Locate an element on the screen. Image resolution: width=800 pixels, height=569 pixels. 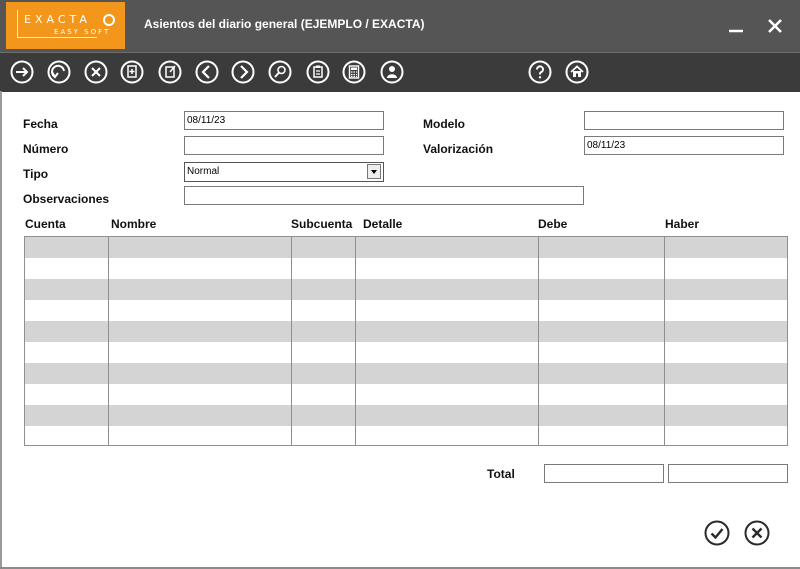
observaciones-field is located at coordinates (384, 195).